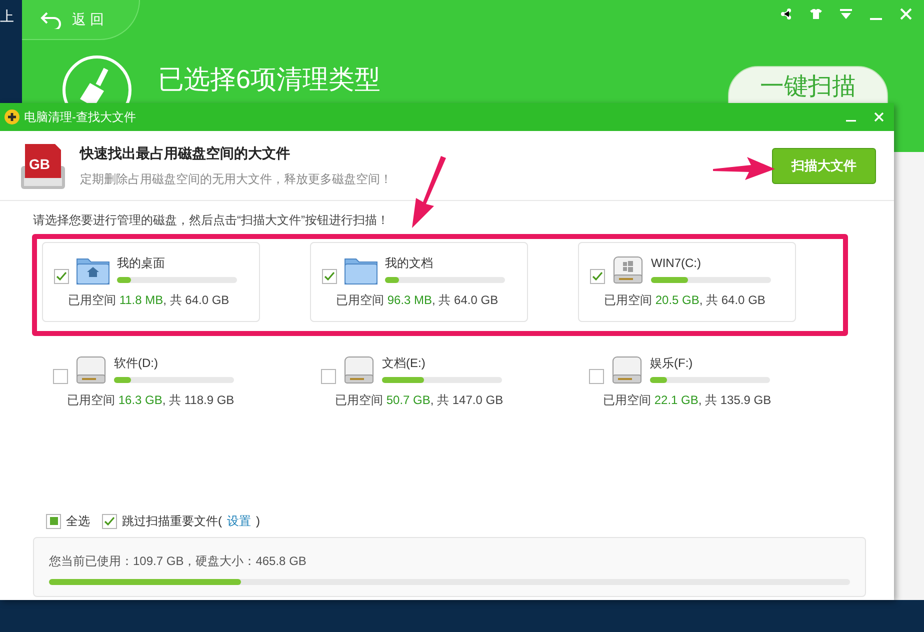  I want to click on main-heading: 已选择6项清理类型, so click(269, 79).